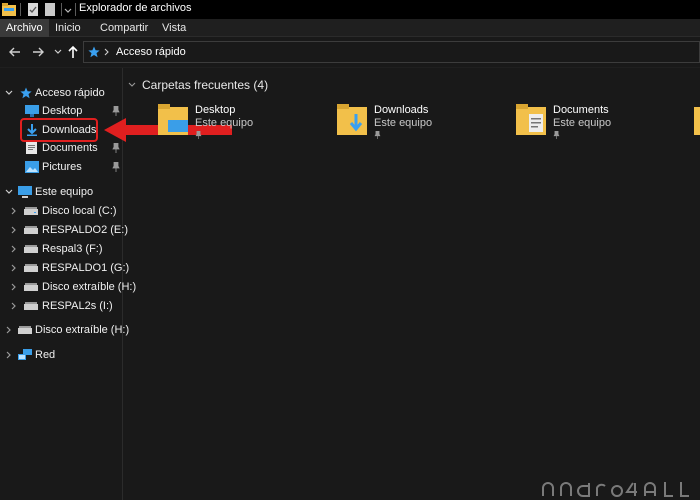 This screenshot has width=700, height=500. I want to click on folder-name: Downloads, so click(401, 110).